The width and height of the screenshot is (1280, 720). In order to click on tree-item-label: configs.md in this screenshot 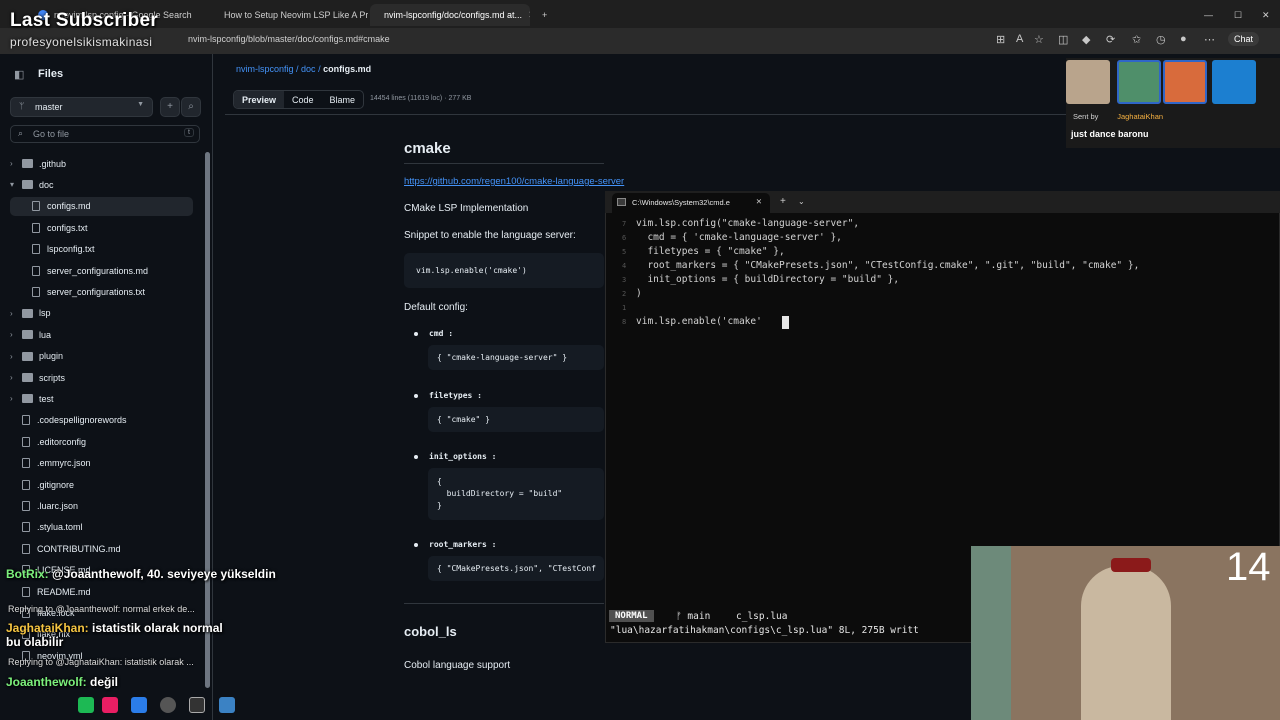, I will do `click(69, 206)`.